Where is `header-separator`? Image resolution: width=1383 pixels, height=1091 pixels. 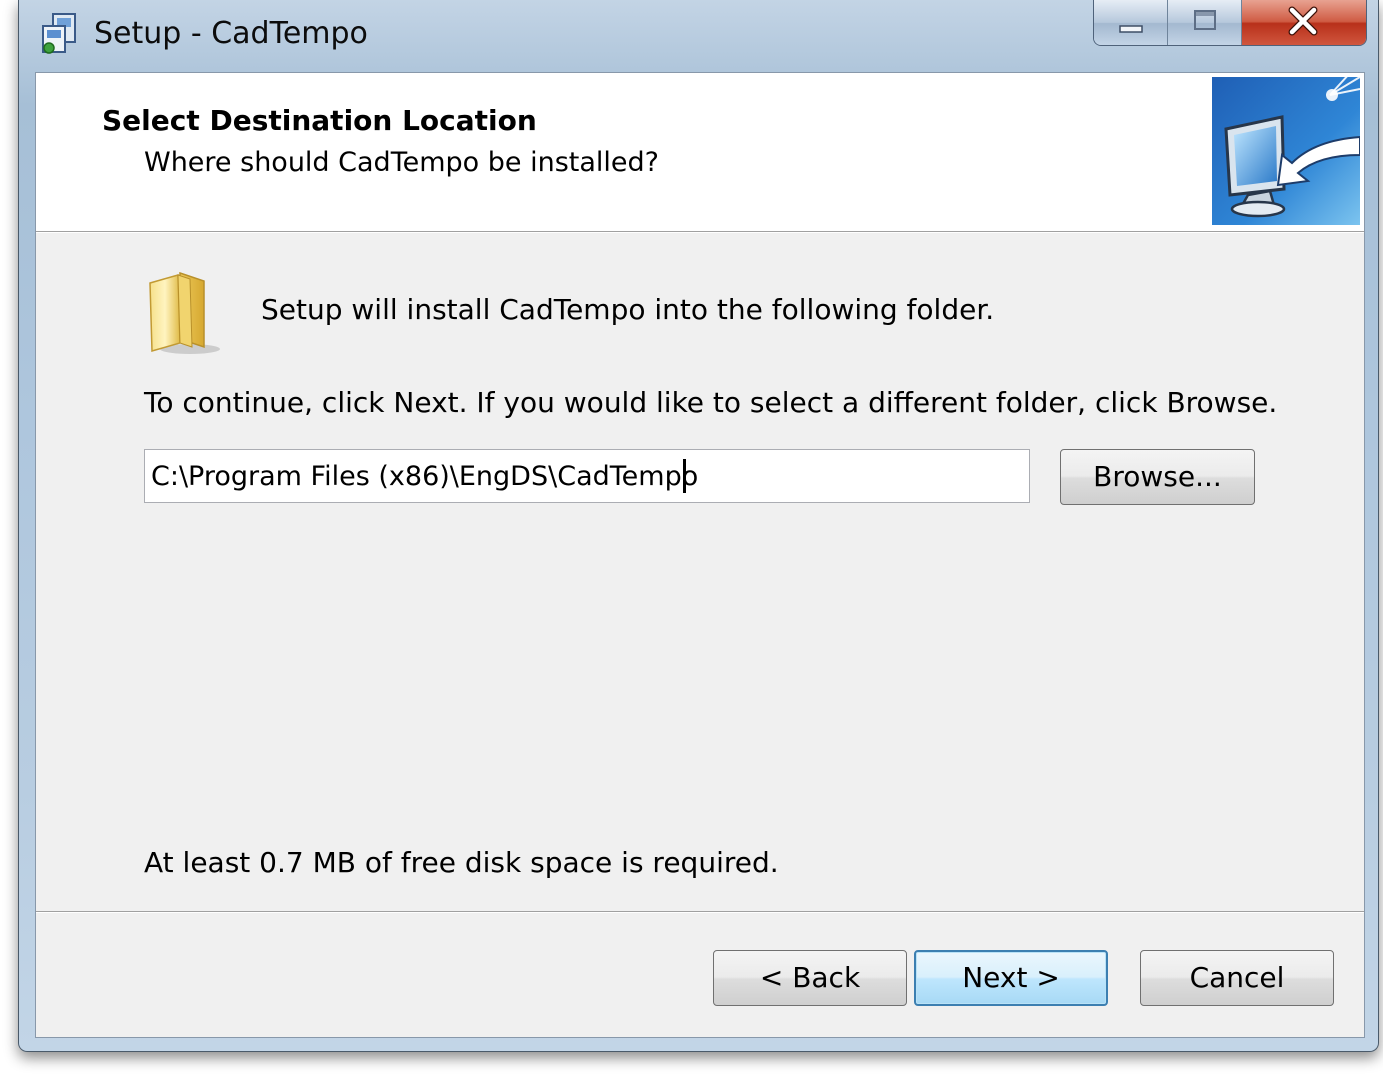
header-separator is located at coordinates (700, 232).